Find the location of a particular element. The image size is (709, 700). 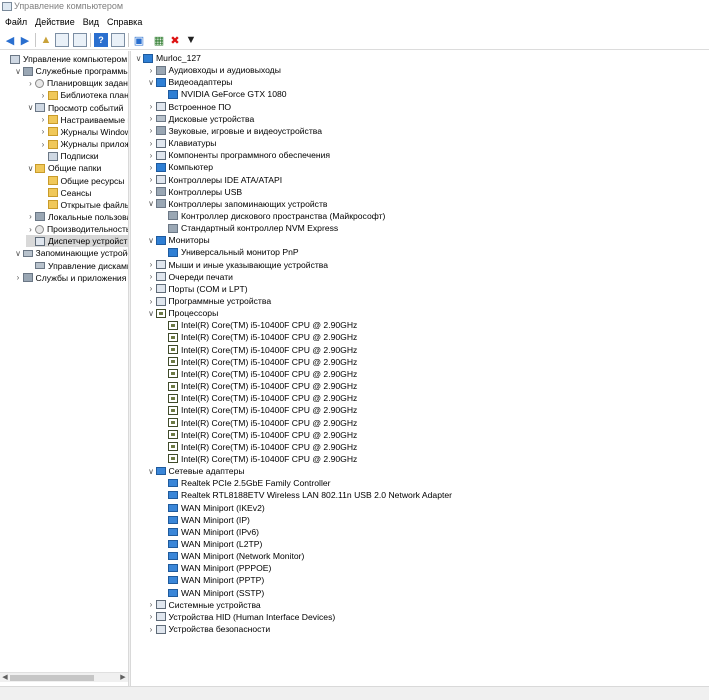

console-tree-item-row: › Журналы Windows is located at coordinates (83, 132).